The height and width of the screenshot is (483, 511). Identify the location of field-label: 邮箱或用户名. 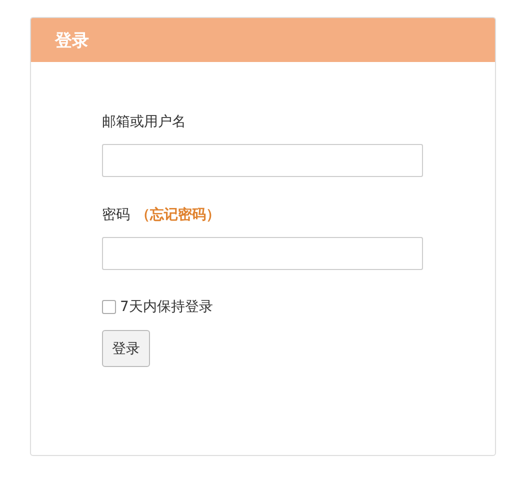
(144, 122).